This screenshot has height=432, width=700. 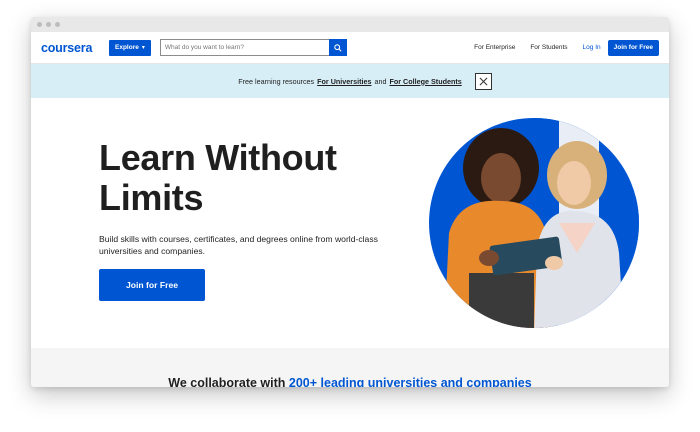 I want to click on hero-title-line-2: Limits, so click(x=151, y=197).